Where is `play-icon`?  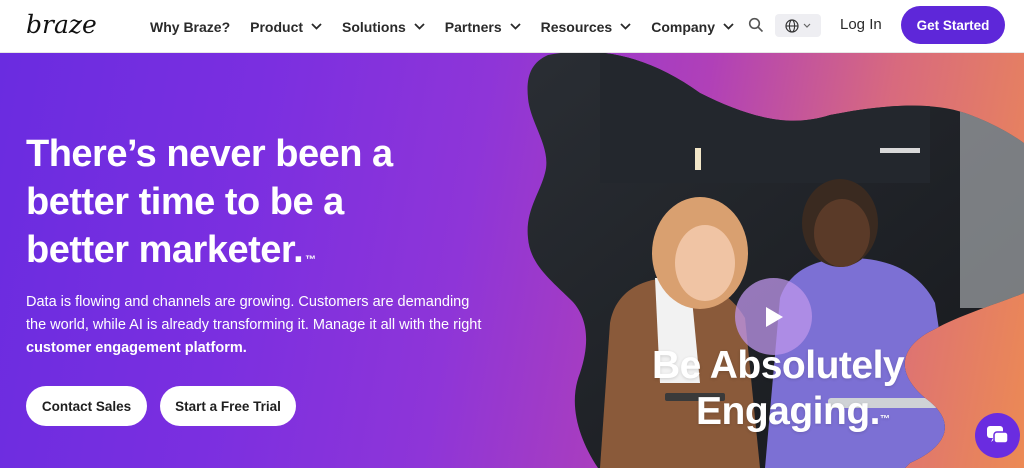 play-icon is located at coordinates (774, 316).